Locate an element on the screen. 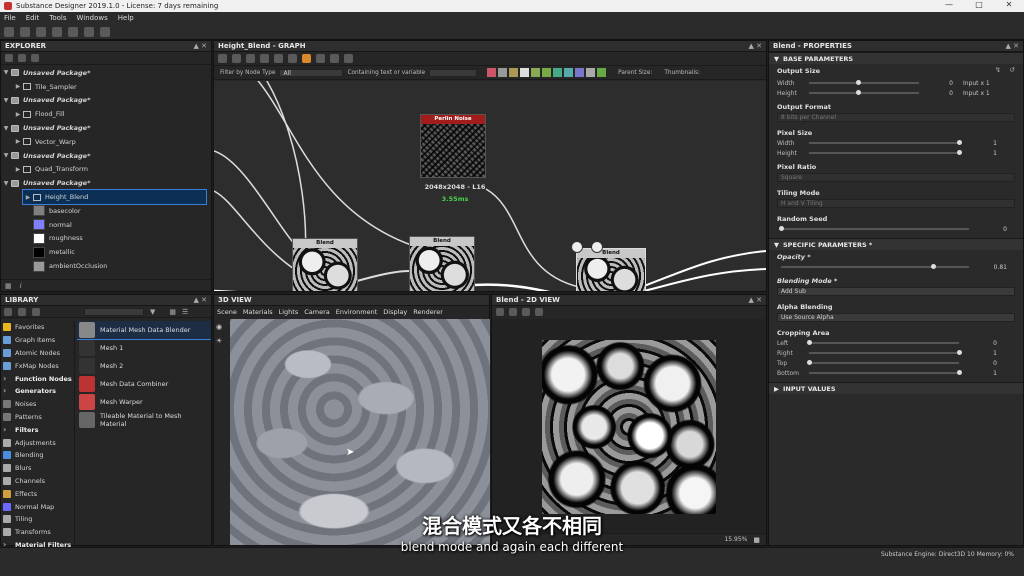  filter-transform-icon is located at coordinates (536, 72).